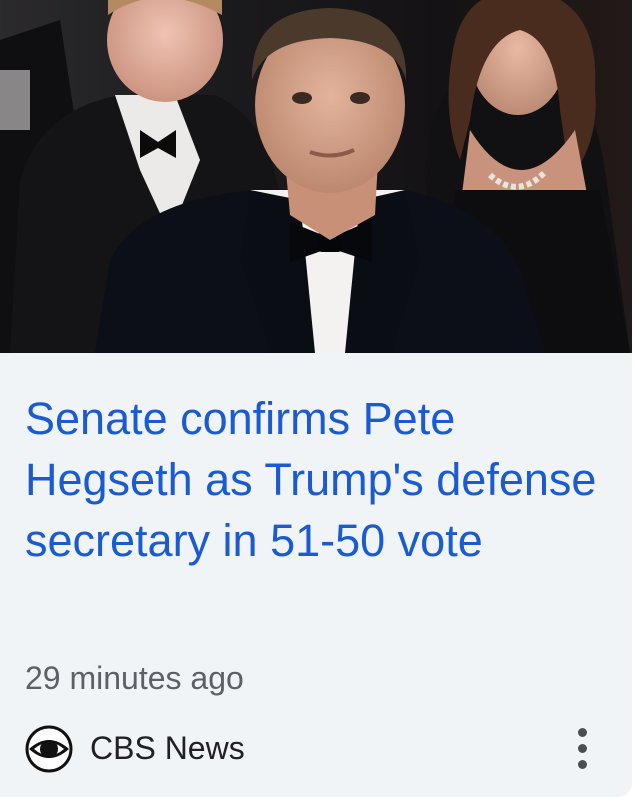  Describe the element at coordinates (167, 748) in the screenshot. I see `source-name: CBS News` at that location.